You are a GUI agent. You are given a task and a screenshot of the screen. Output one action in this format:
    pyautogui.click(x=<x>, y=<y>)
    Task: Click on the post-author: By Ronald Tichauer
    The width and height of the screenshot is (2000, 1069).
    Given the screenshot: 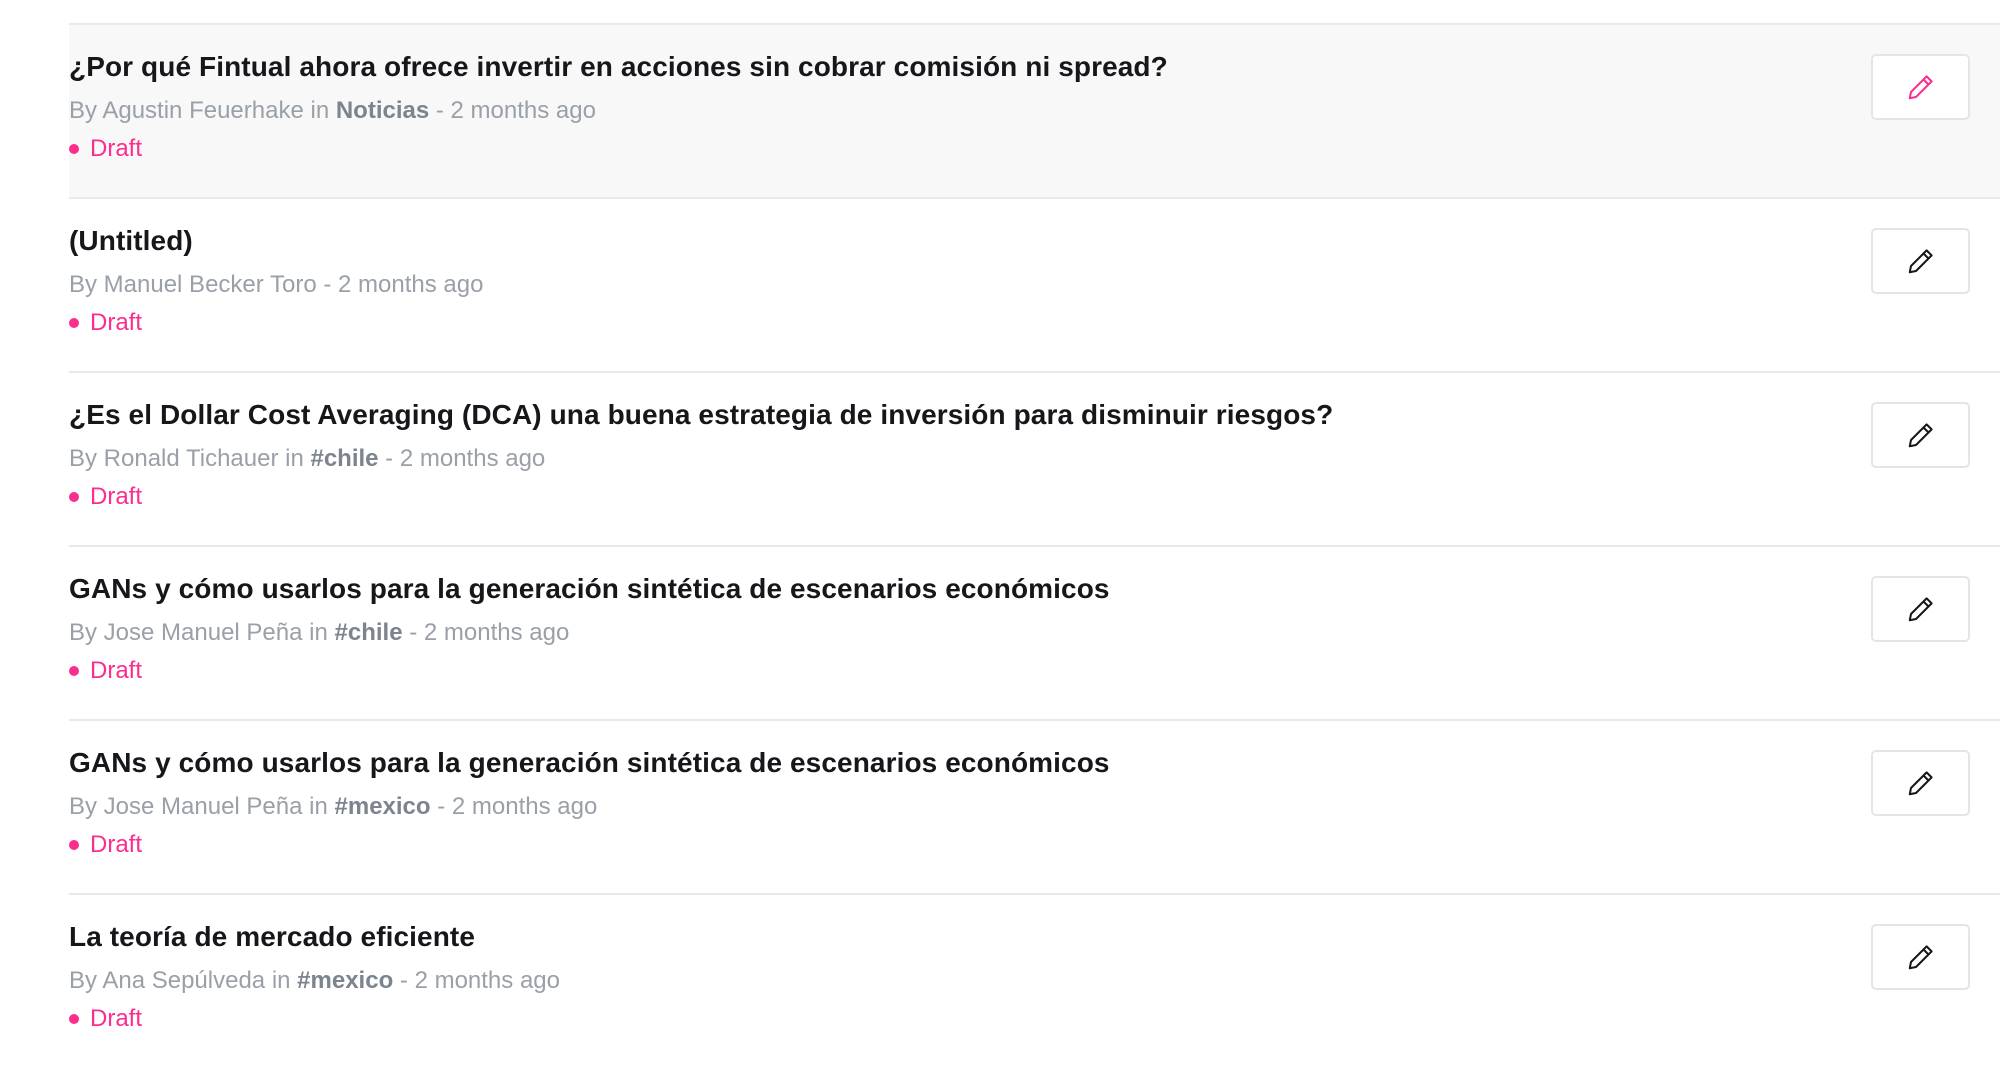 What is the action you would take?
    pyautogui.click(x=174, y=458)
    